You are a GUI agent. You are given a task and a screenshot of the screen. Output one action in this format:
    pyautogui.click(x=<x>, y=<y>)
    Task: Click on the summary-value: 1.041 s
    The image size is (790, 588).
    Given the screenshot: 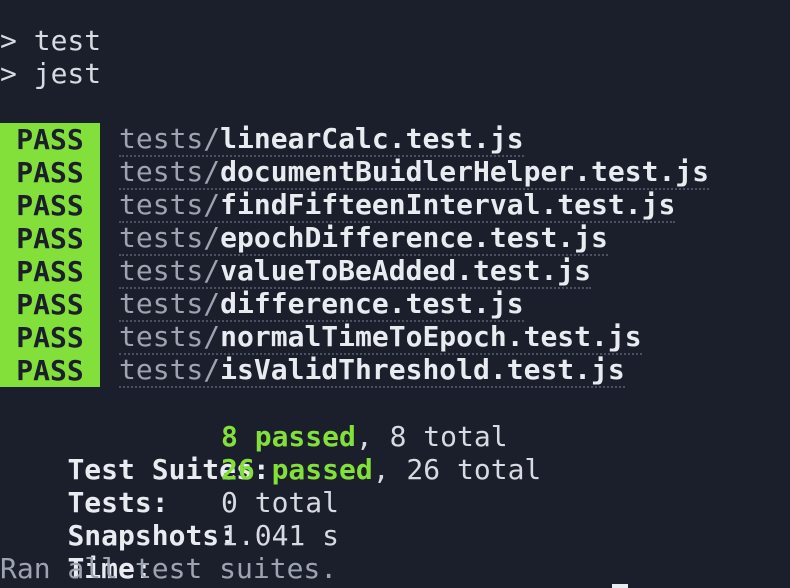 What is the action you would take?
    pyautogui.click(x=280, y=535)
    